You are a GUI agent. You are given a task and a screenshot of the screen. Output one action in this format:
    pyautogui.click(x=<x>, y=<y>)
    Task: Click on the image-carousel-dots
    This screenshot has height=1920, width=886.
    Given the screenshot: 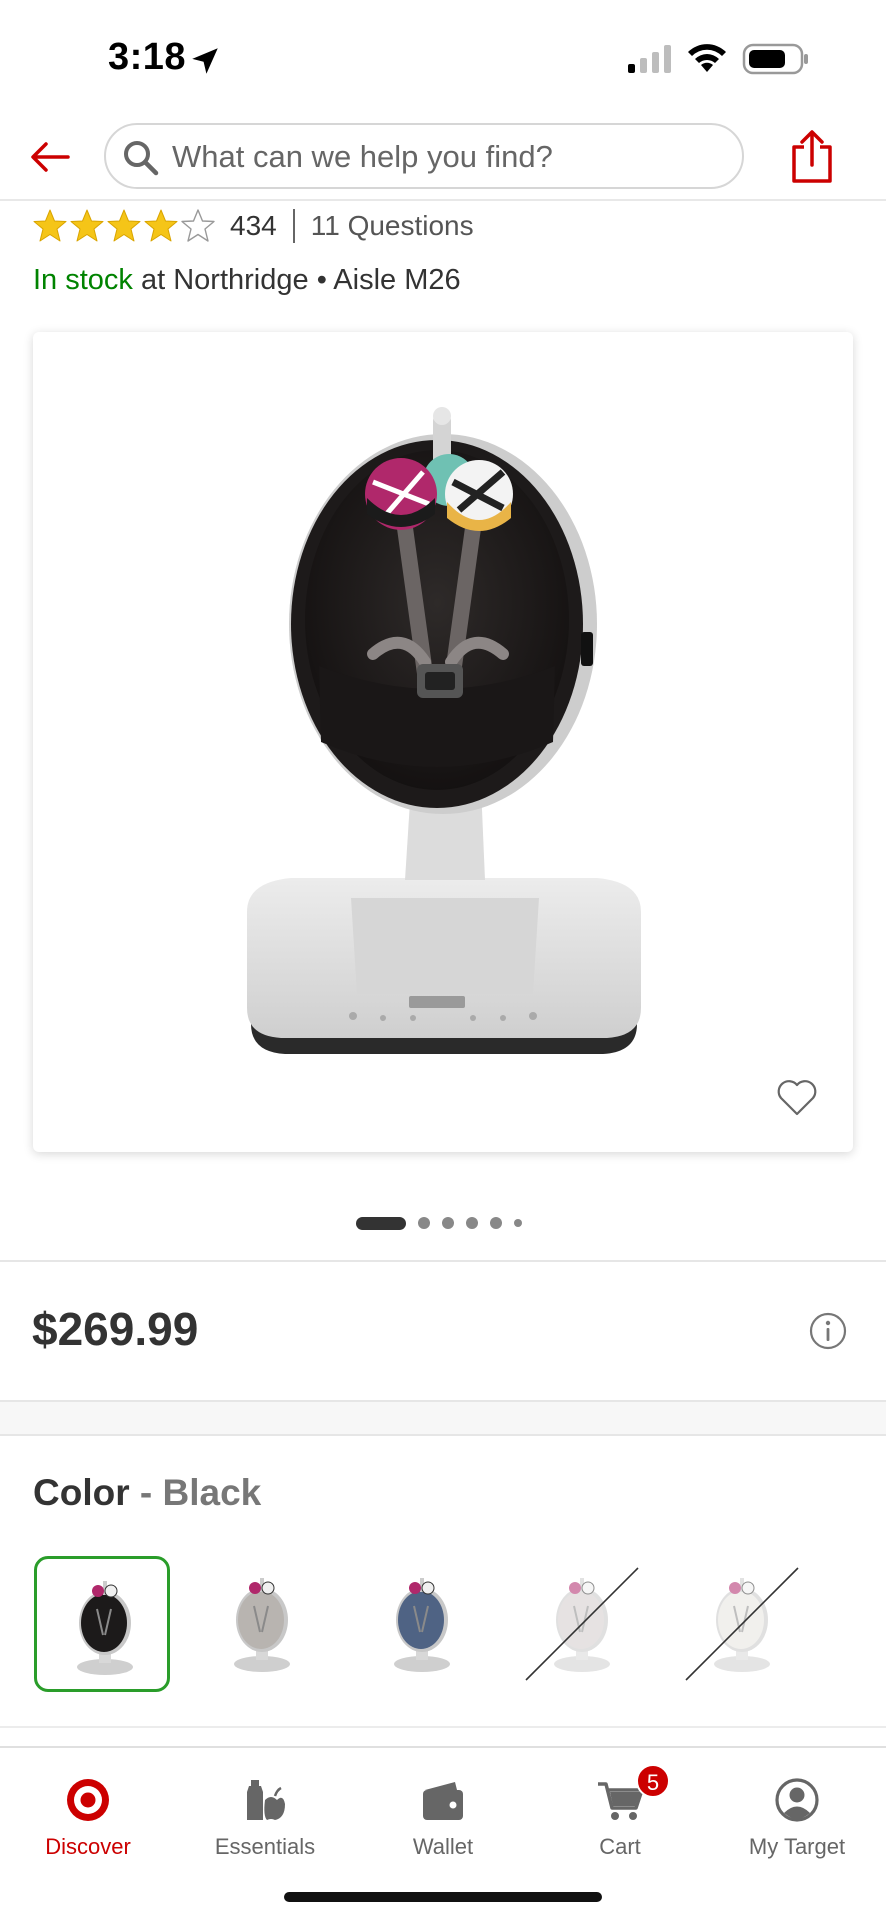 What is the action you would take?
    pyautogui.click(x=439, y=1223)
    